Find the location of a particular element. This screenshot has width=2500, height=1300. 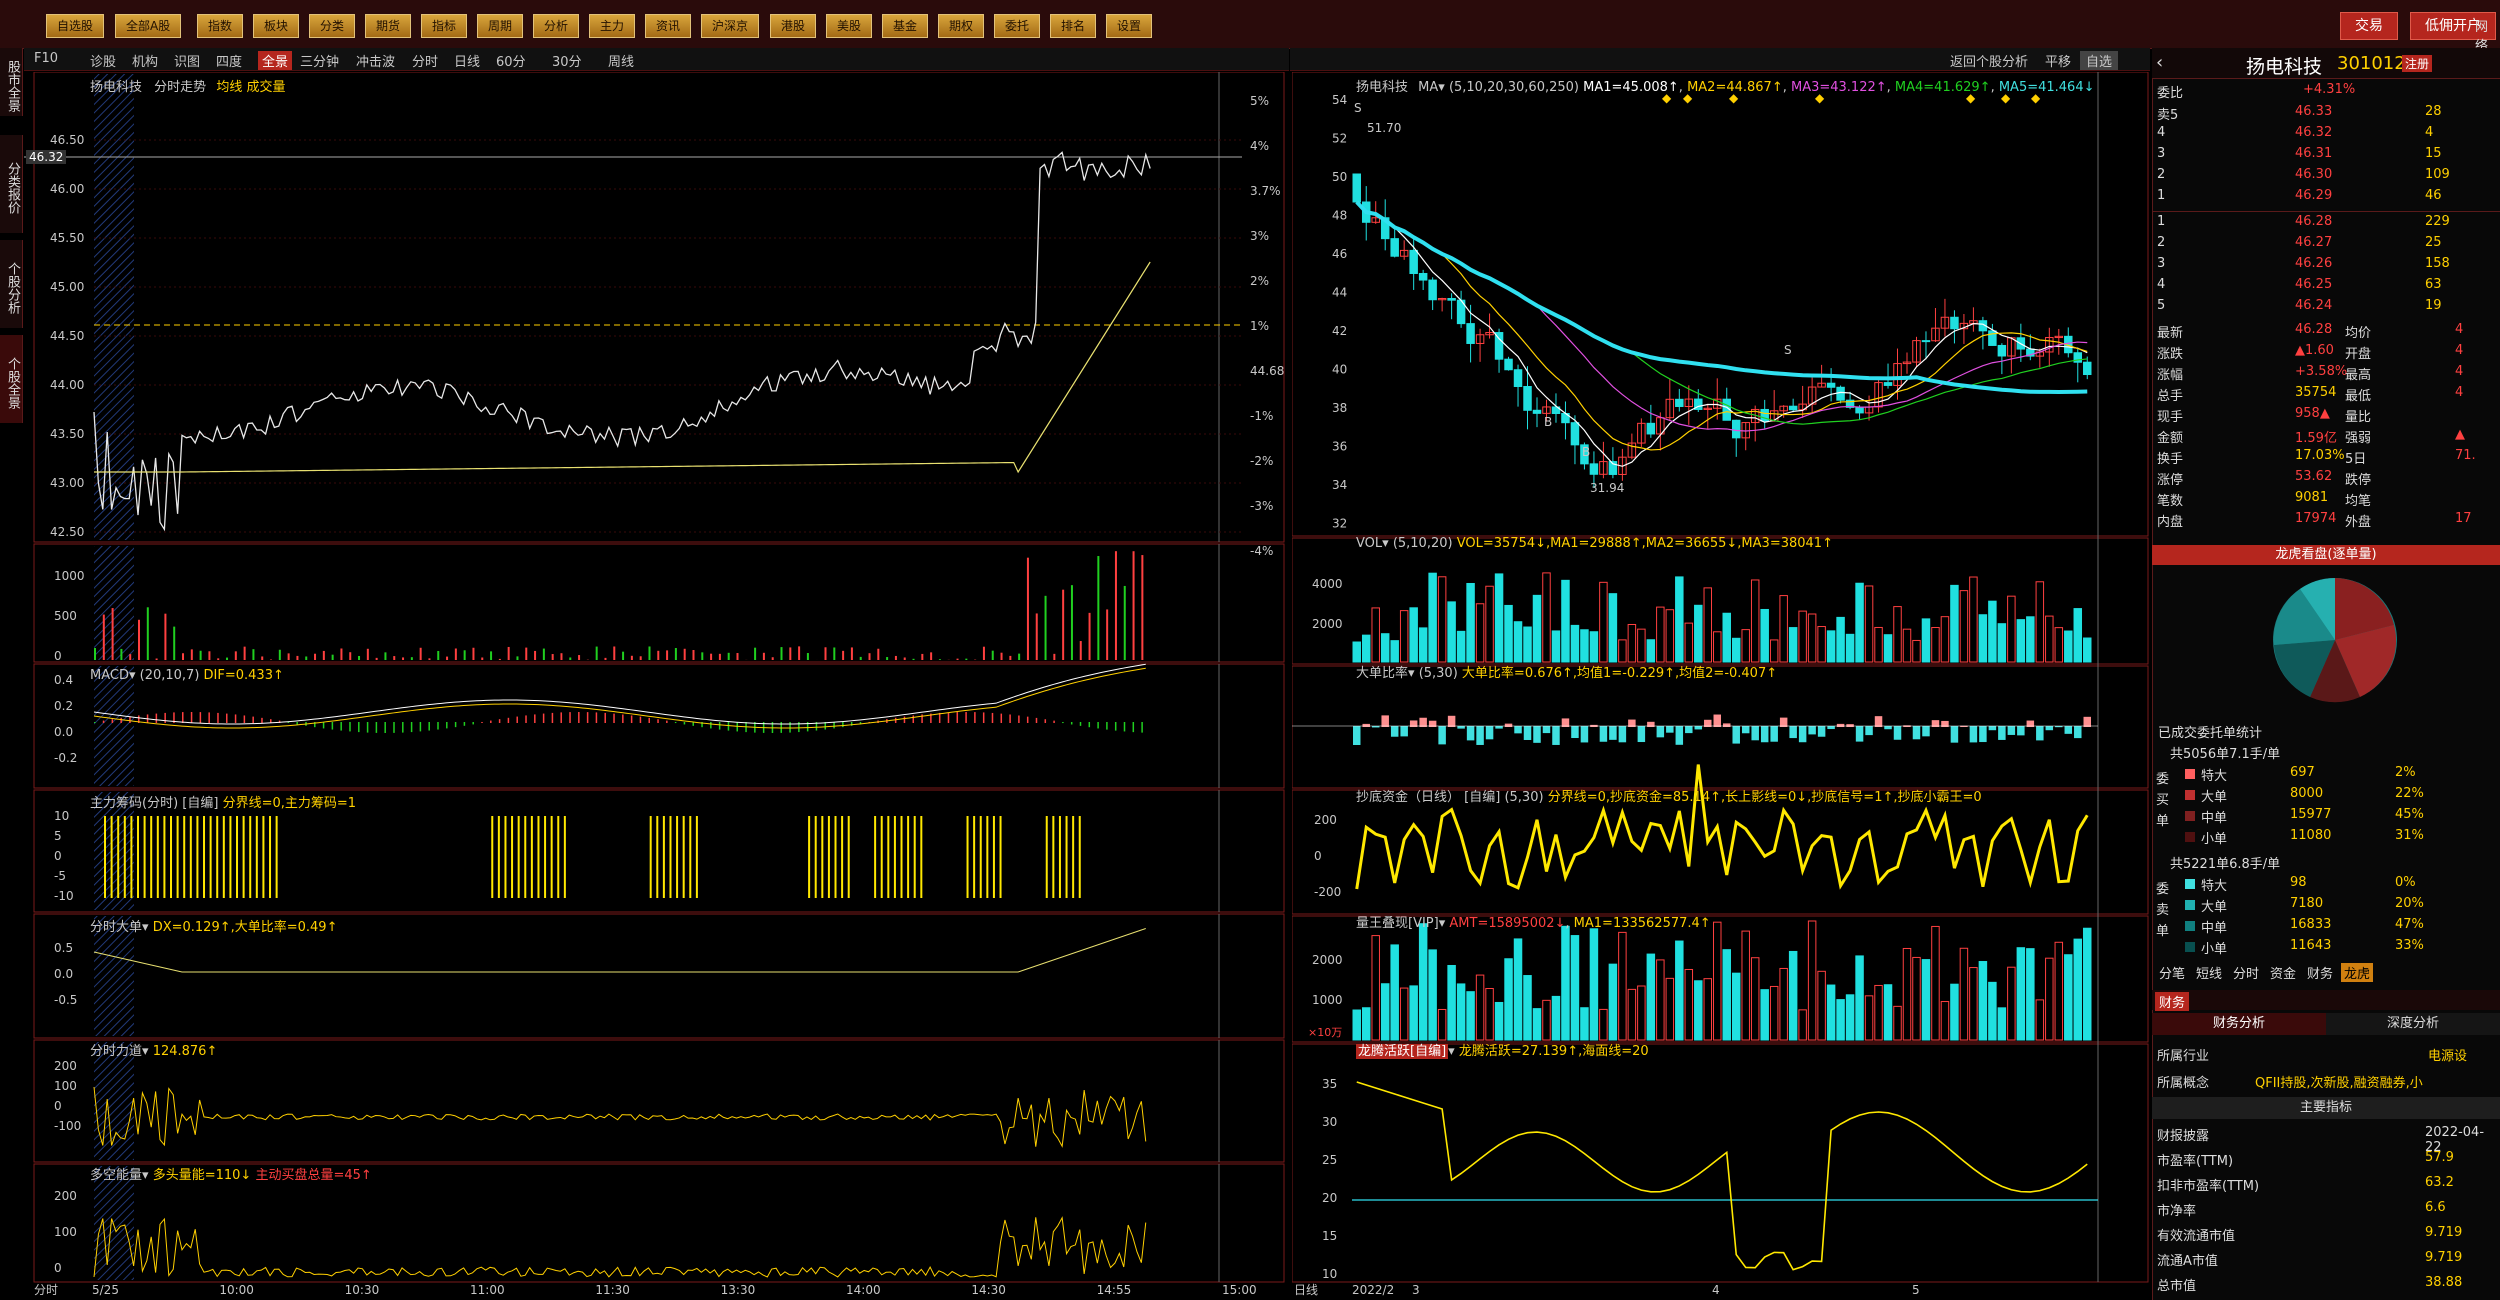

stat-row: 内盘 17974 外盘 17 is located at coordinates (2326, 521).